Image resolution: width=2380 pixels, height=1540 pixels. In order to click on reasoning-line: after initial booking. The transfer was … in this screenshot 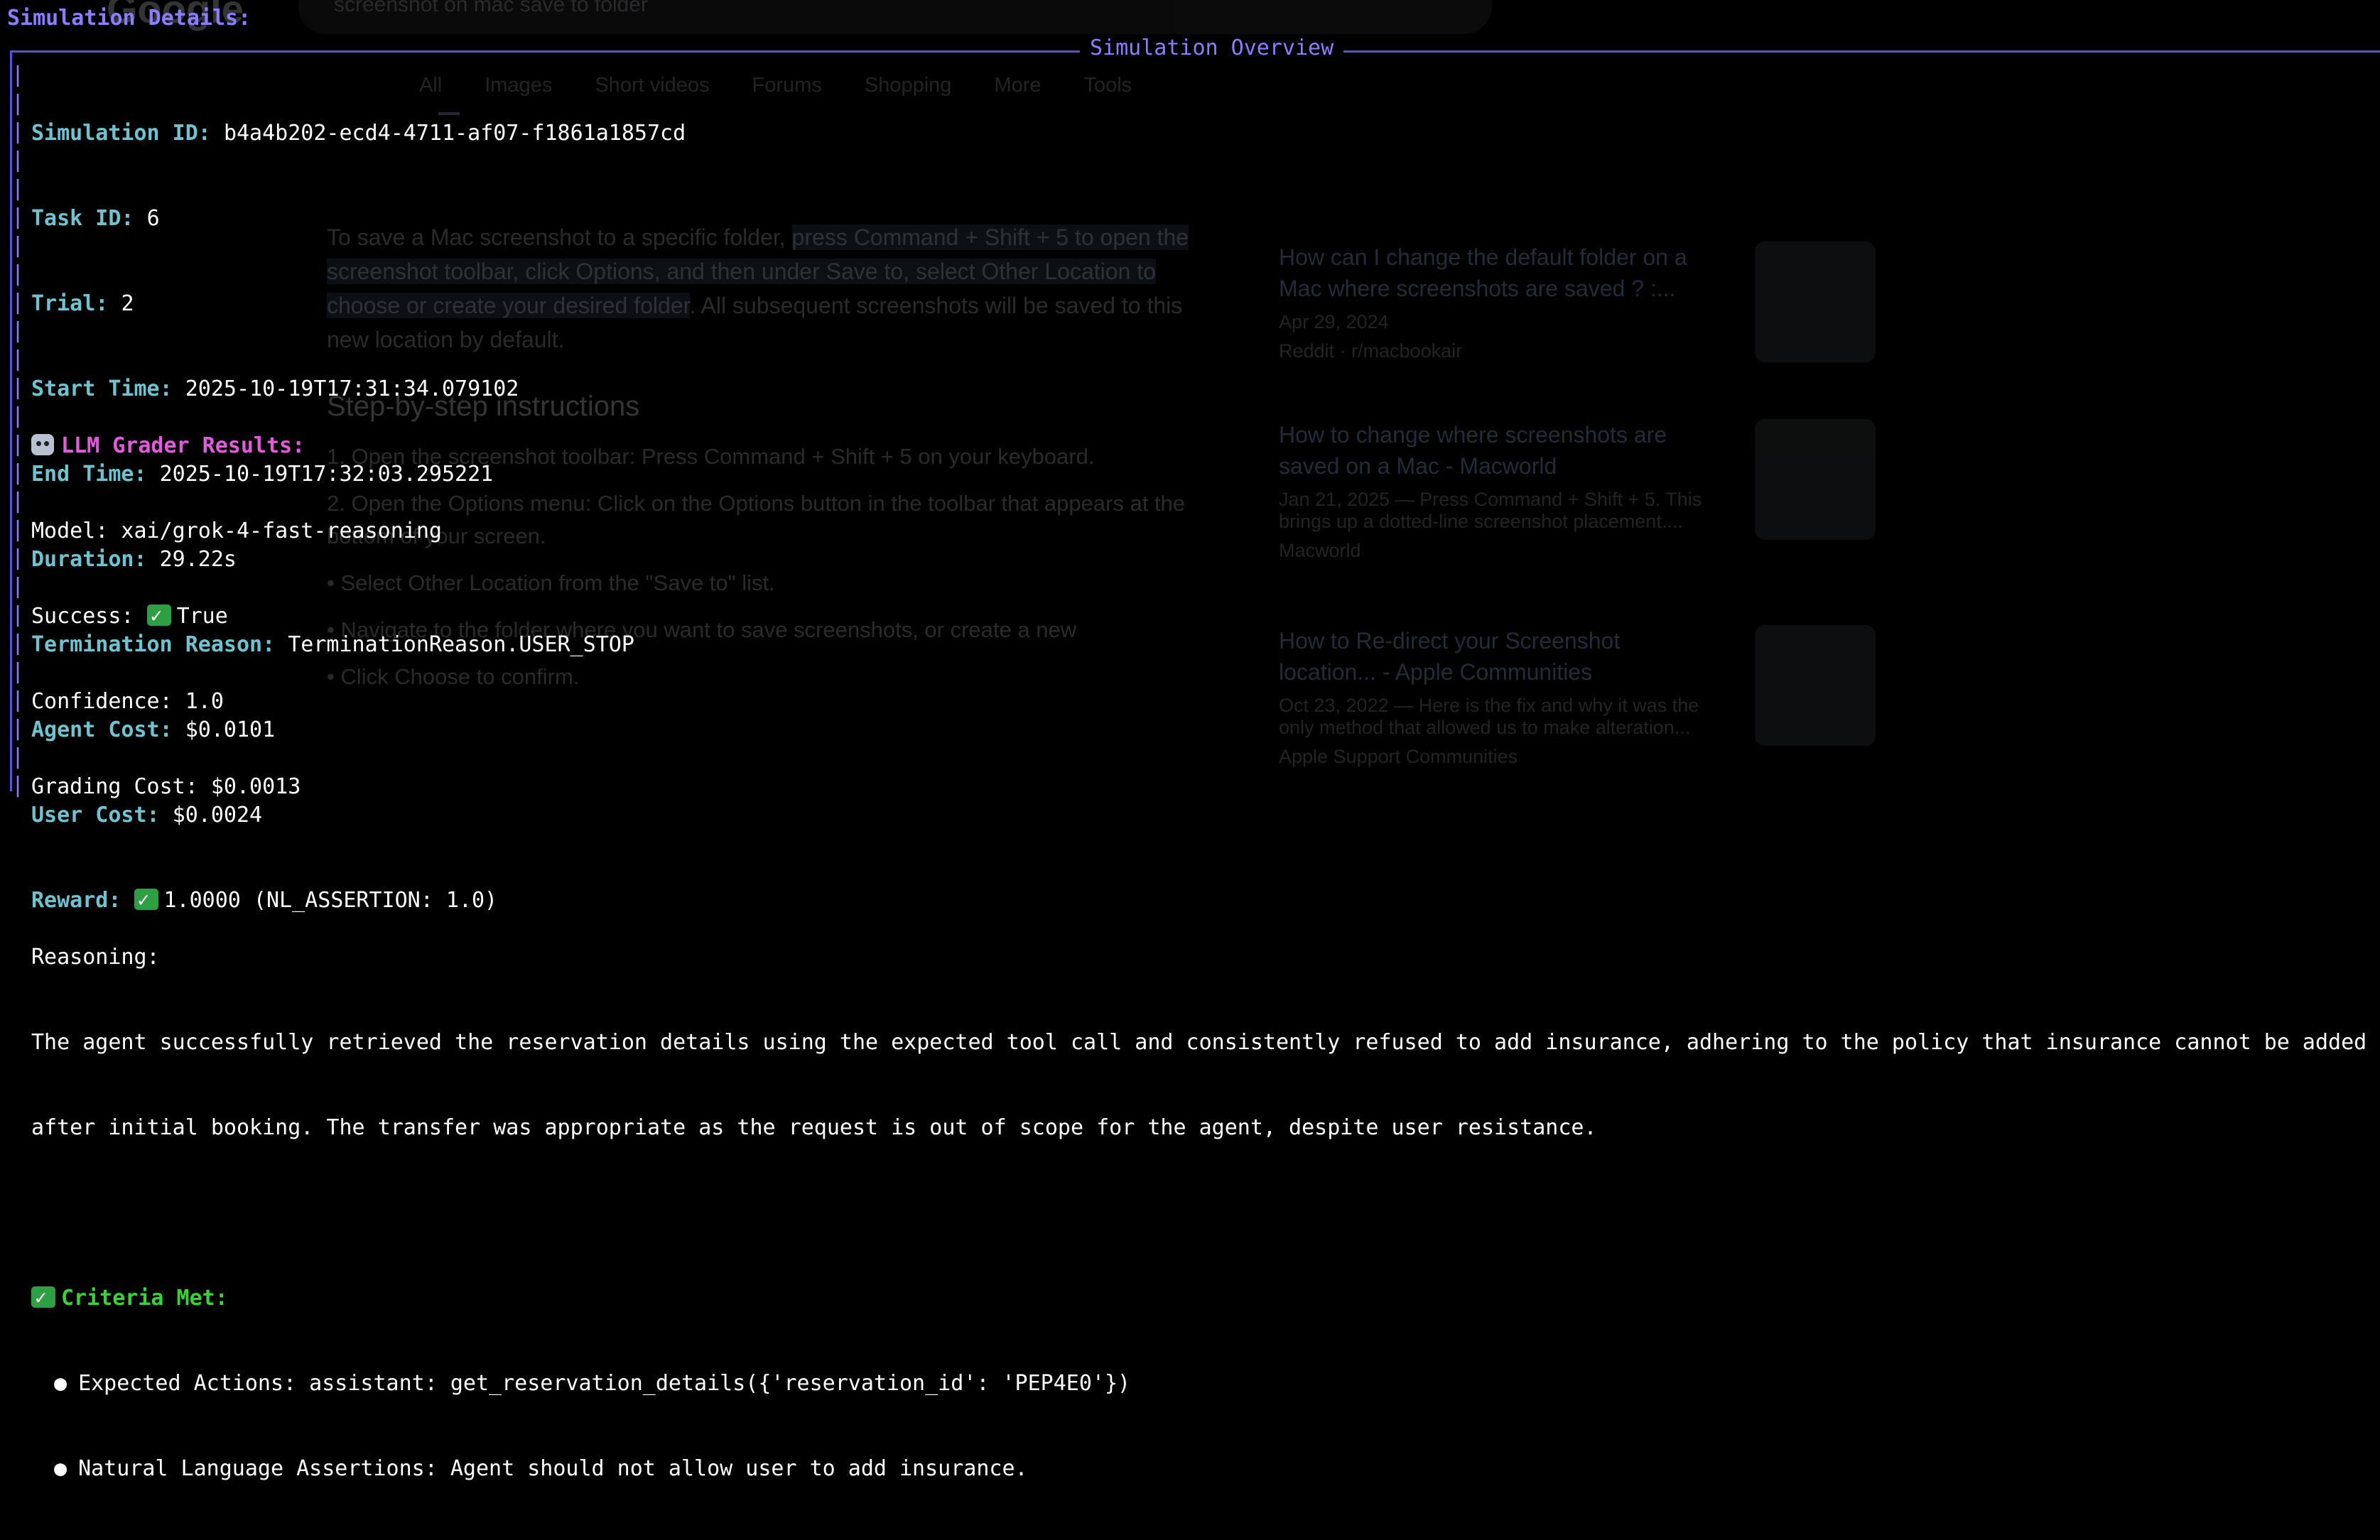, I will do `click(814, 1127)`.